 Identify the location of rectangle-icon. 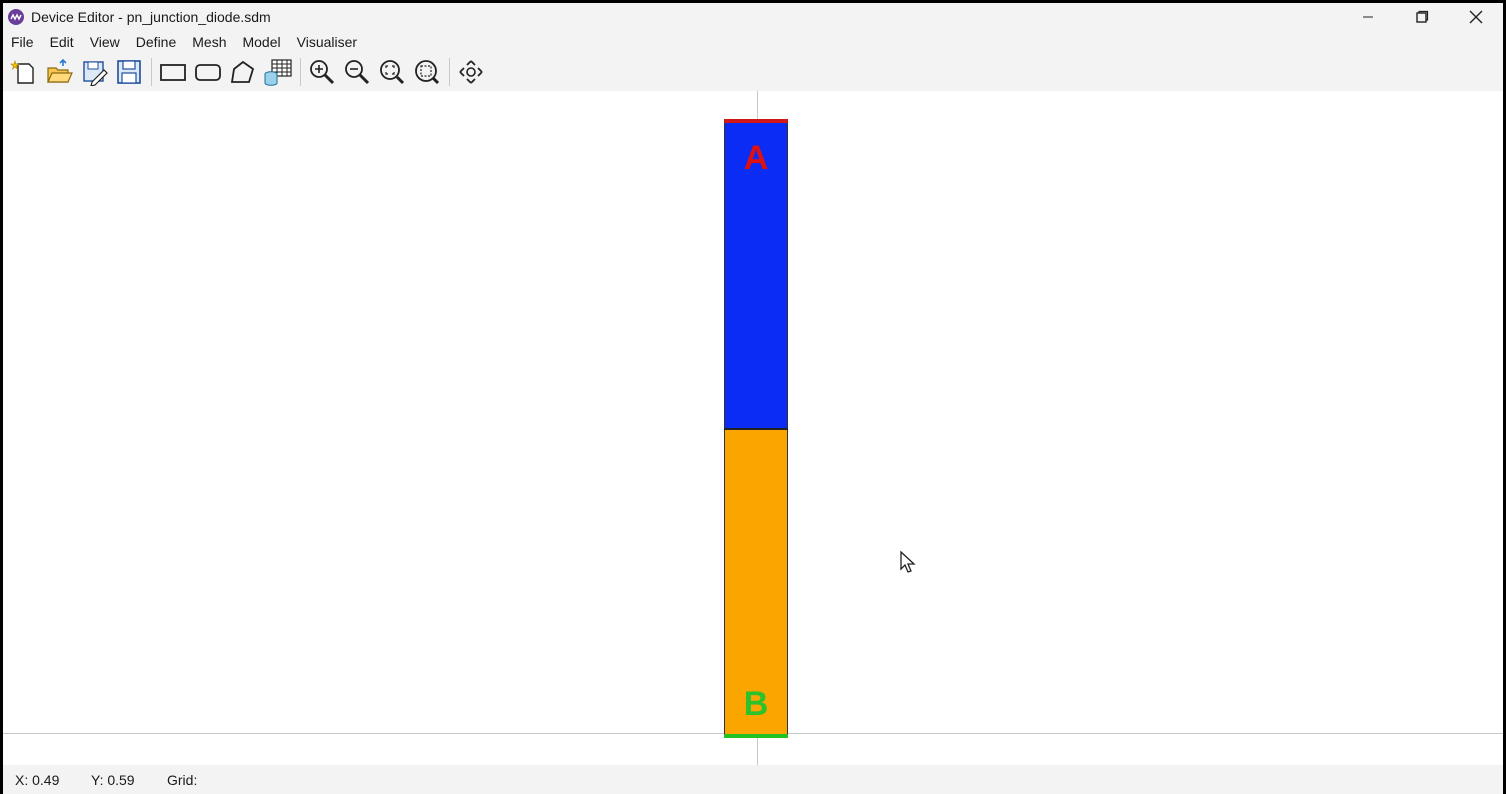
(173, 72).